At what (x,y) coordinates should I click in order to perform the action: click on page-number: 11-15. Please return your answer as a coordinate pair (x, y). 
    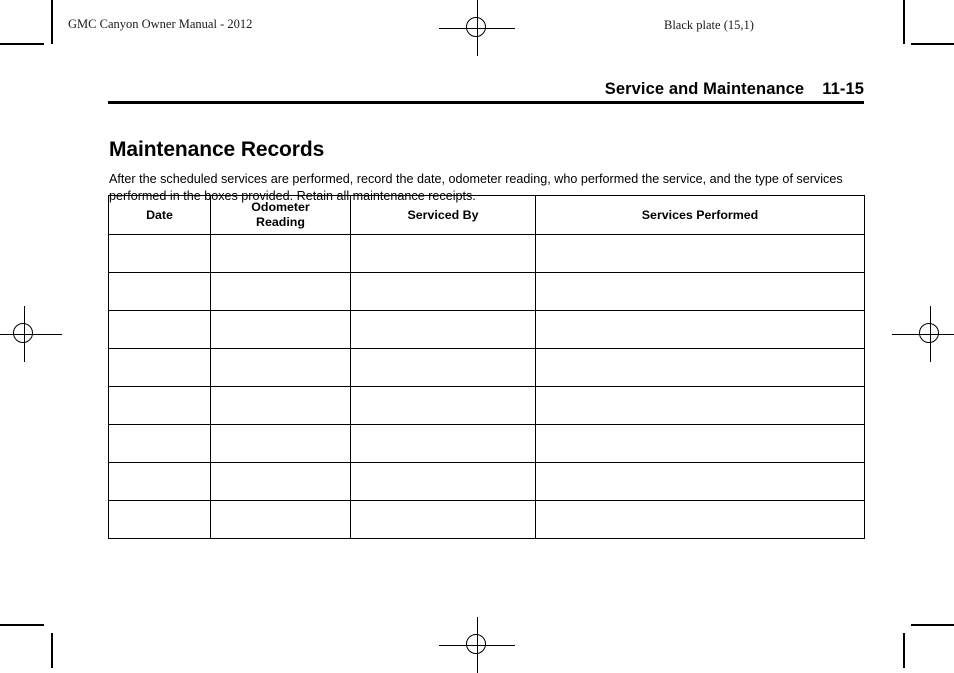
    Looking at the image, I should click on (843, 89).